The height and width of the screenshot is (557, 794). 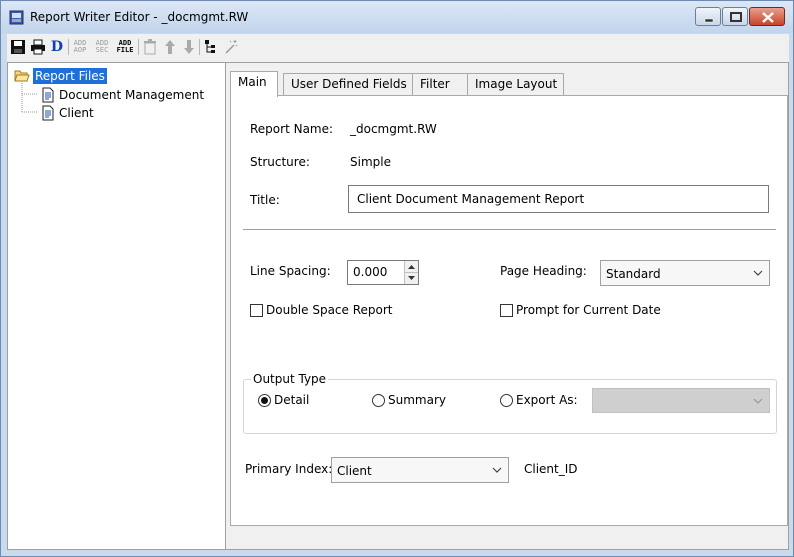 What do you see at coordinates (509, 537) in the screenshot?
I see `page-footer-area` at bounding box center [509, 537].